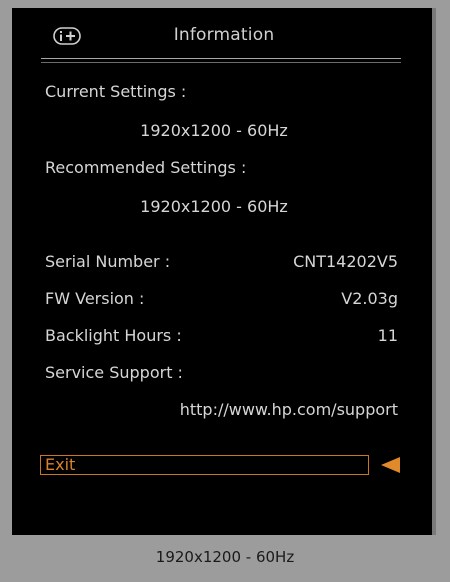  What do you see at coordinates (146, 167) in the screenshot?
I see `recommended-settings-label: Recommended Settings :` at bounding box center [146, 167].